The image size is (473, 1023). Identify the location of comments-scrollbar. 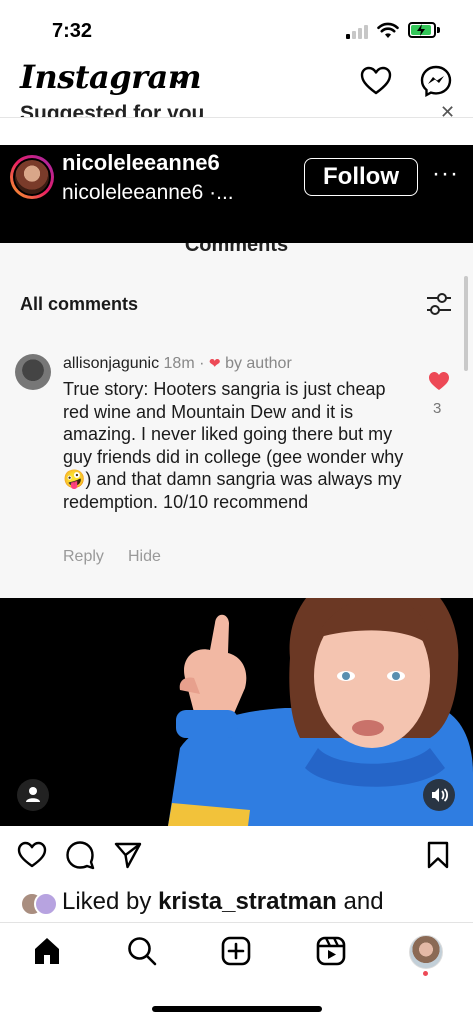
(466, 323).